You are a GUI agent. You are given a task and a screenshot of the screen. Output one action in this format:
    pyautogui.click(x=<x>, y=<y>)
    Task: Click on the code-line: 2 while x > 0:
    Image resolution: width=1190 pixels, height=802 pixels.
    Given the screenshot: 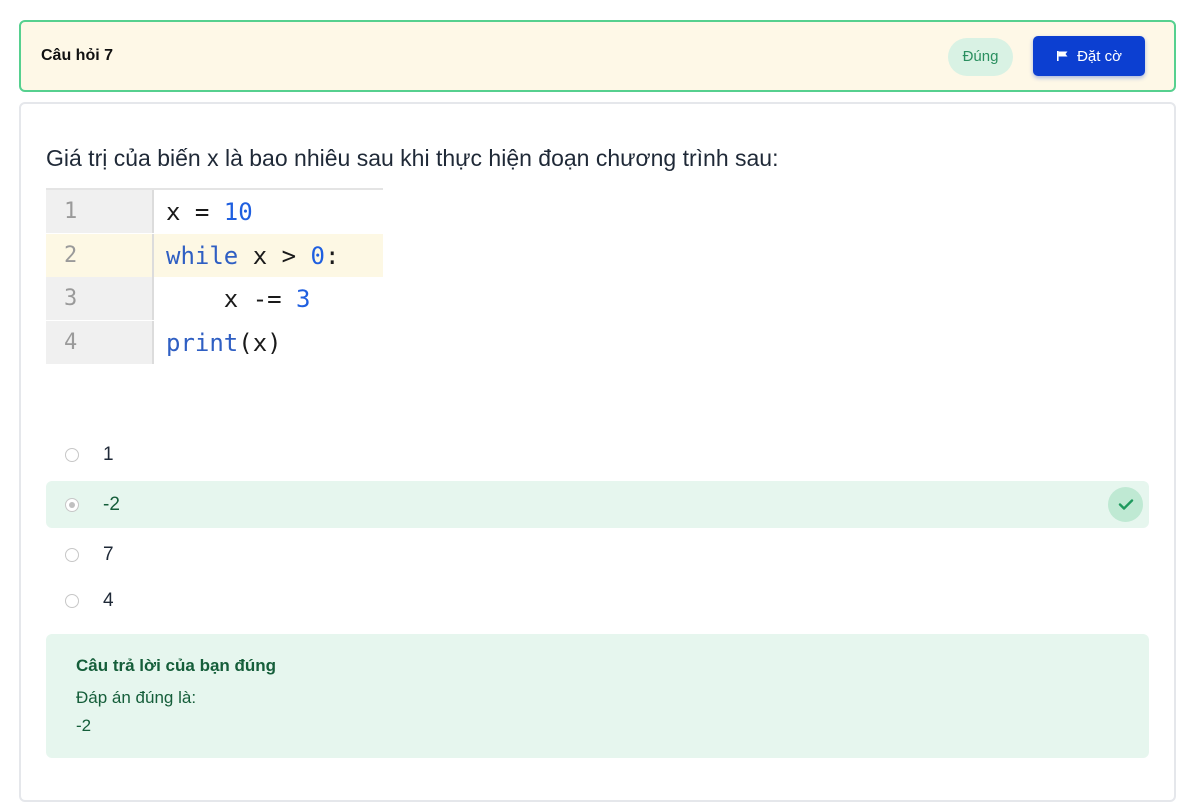 What is the action you would take?
    pyautogui.click(x=214, y=255)
    